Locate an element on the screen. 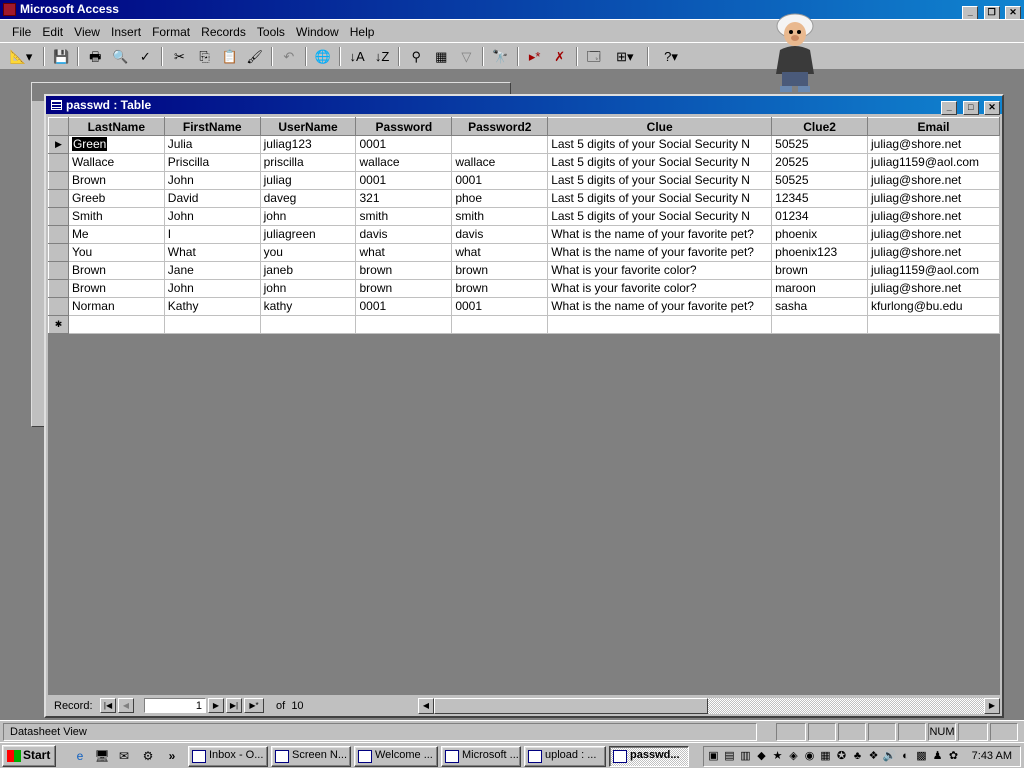 Image resolution: width=1024 pixels, height=768 pixels. filter-by-form-icon: ▦ is located at coordinates (441, 56).